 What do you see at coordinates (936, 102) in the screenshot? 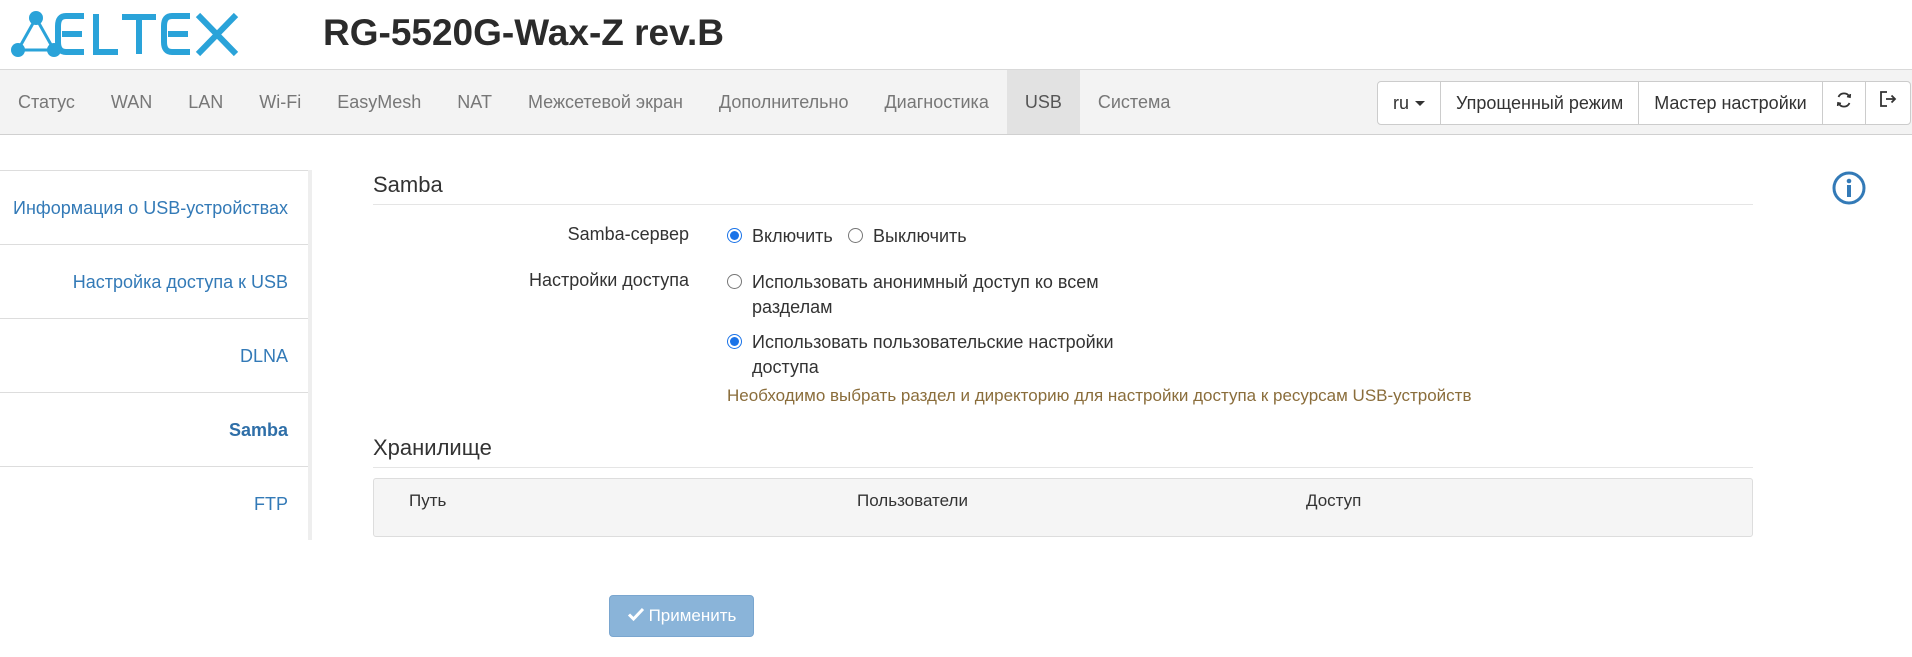
I see `tab-diagnostics: Диагностика` at bounding box center [936, 102].